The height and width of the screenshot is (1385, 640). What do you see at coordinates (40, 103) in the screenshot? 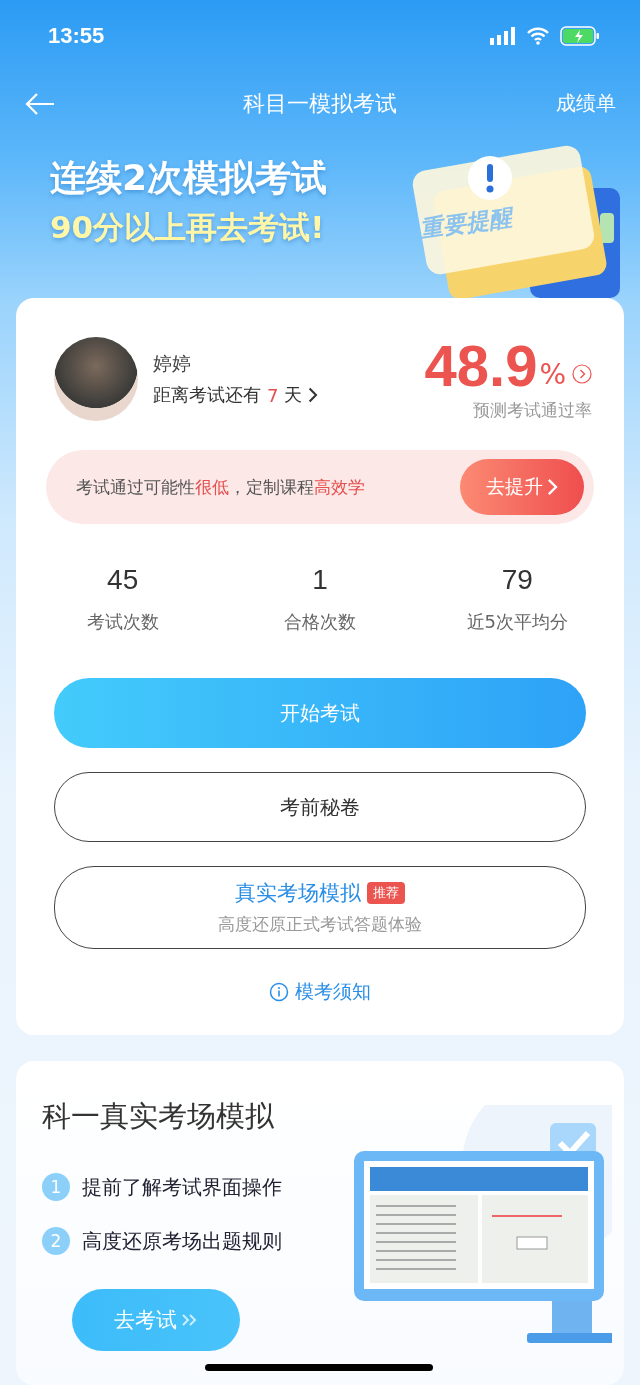
I see `back-button` at bounding box center [40, 103].